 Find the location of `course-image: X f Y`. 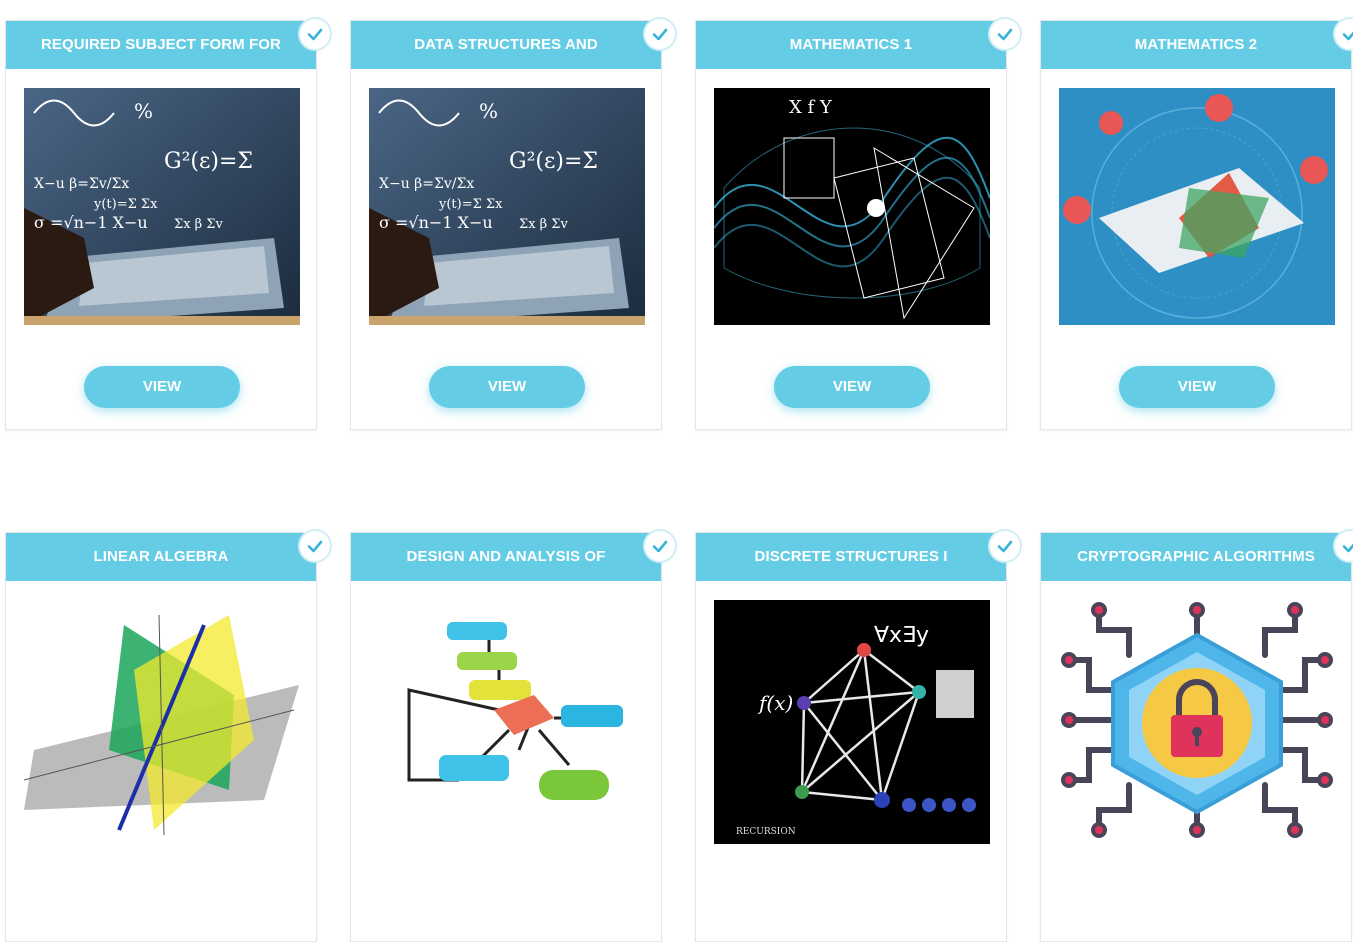

course-image: X f Y is located at coordinates (852, 206).